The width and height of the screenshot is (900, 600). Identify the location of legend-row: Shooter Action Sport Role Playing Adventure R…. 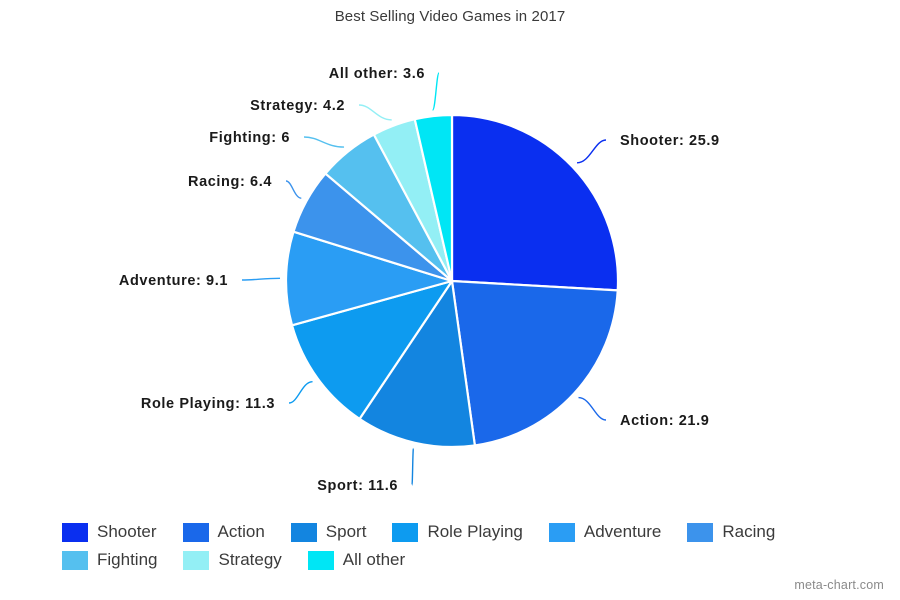
(457, 532).